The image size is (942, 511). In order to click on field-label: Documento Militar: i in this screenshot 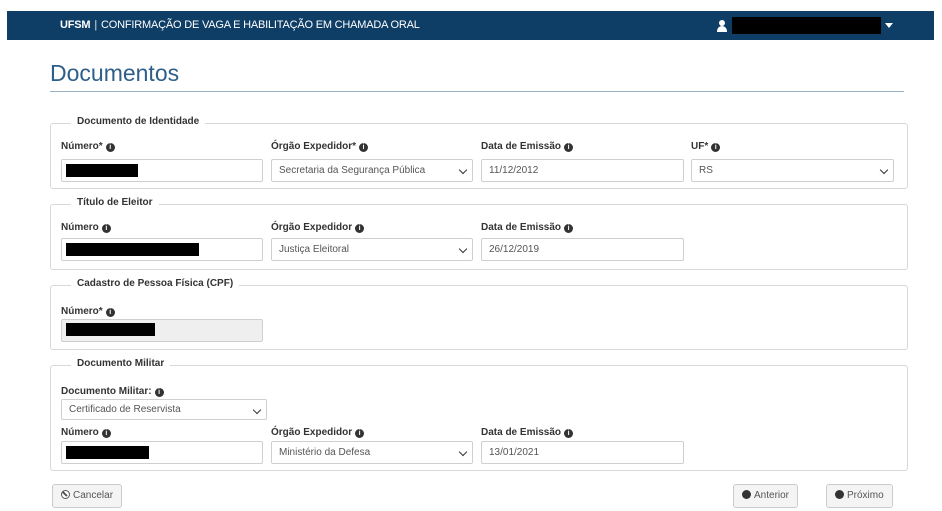, I will do `click(112, 391)`.